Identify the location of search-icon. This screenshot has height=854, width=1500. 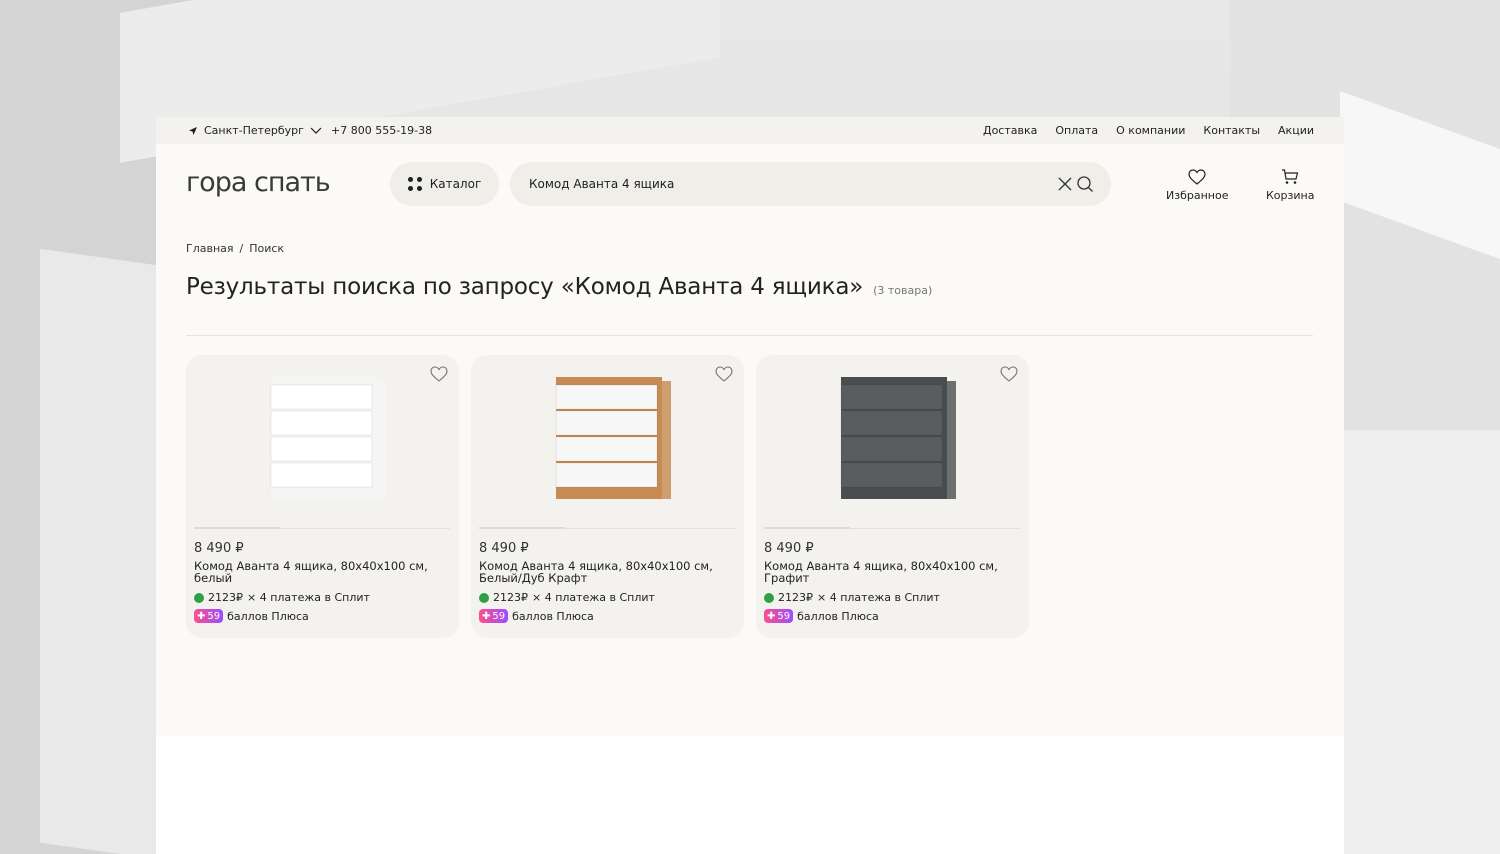
(1085, 184).